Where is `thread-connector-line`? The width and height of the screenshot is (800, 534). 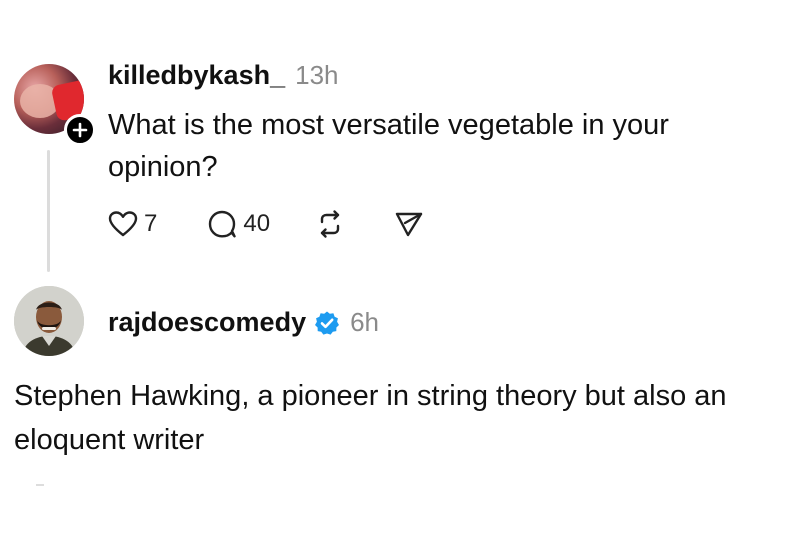
thread-connector-line is located at coordinates (48, 211).